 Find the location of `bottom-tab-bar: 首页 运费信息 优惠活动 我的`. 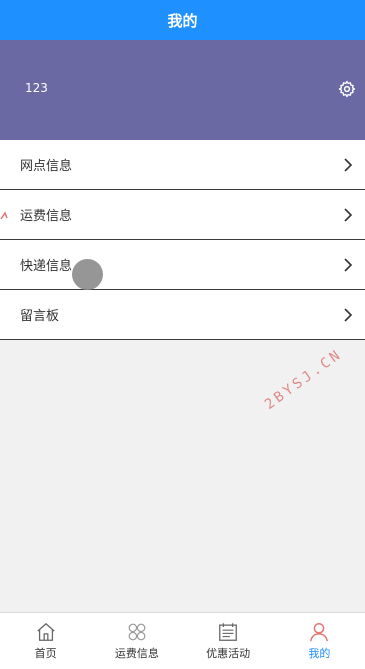

bottom-tab-bar: 首页 运费信息 优惠活动 我的 is located at coordinates (182, 640).